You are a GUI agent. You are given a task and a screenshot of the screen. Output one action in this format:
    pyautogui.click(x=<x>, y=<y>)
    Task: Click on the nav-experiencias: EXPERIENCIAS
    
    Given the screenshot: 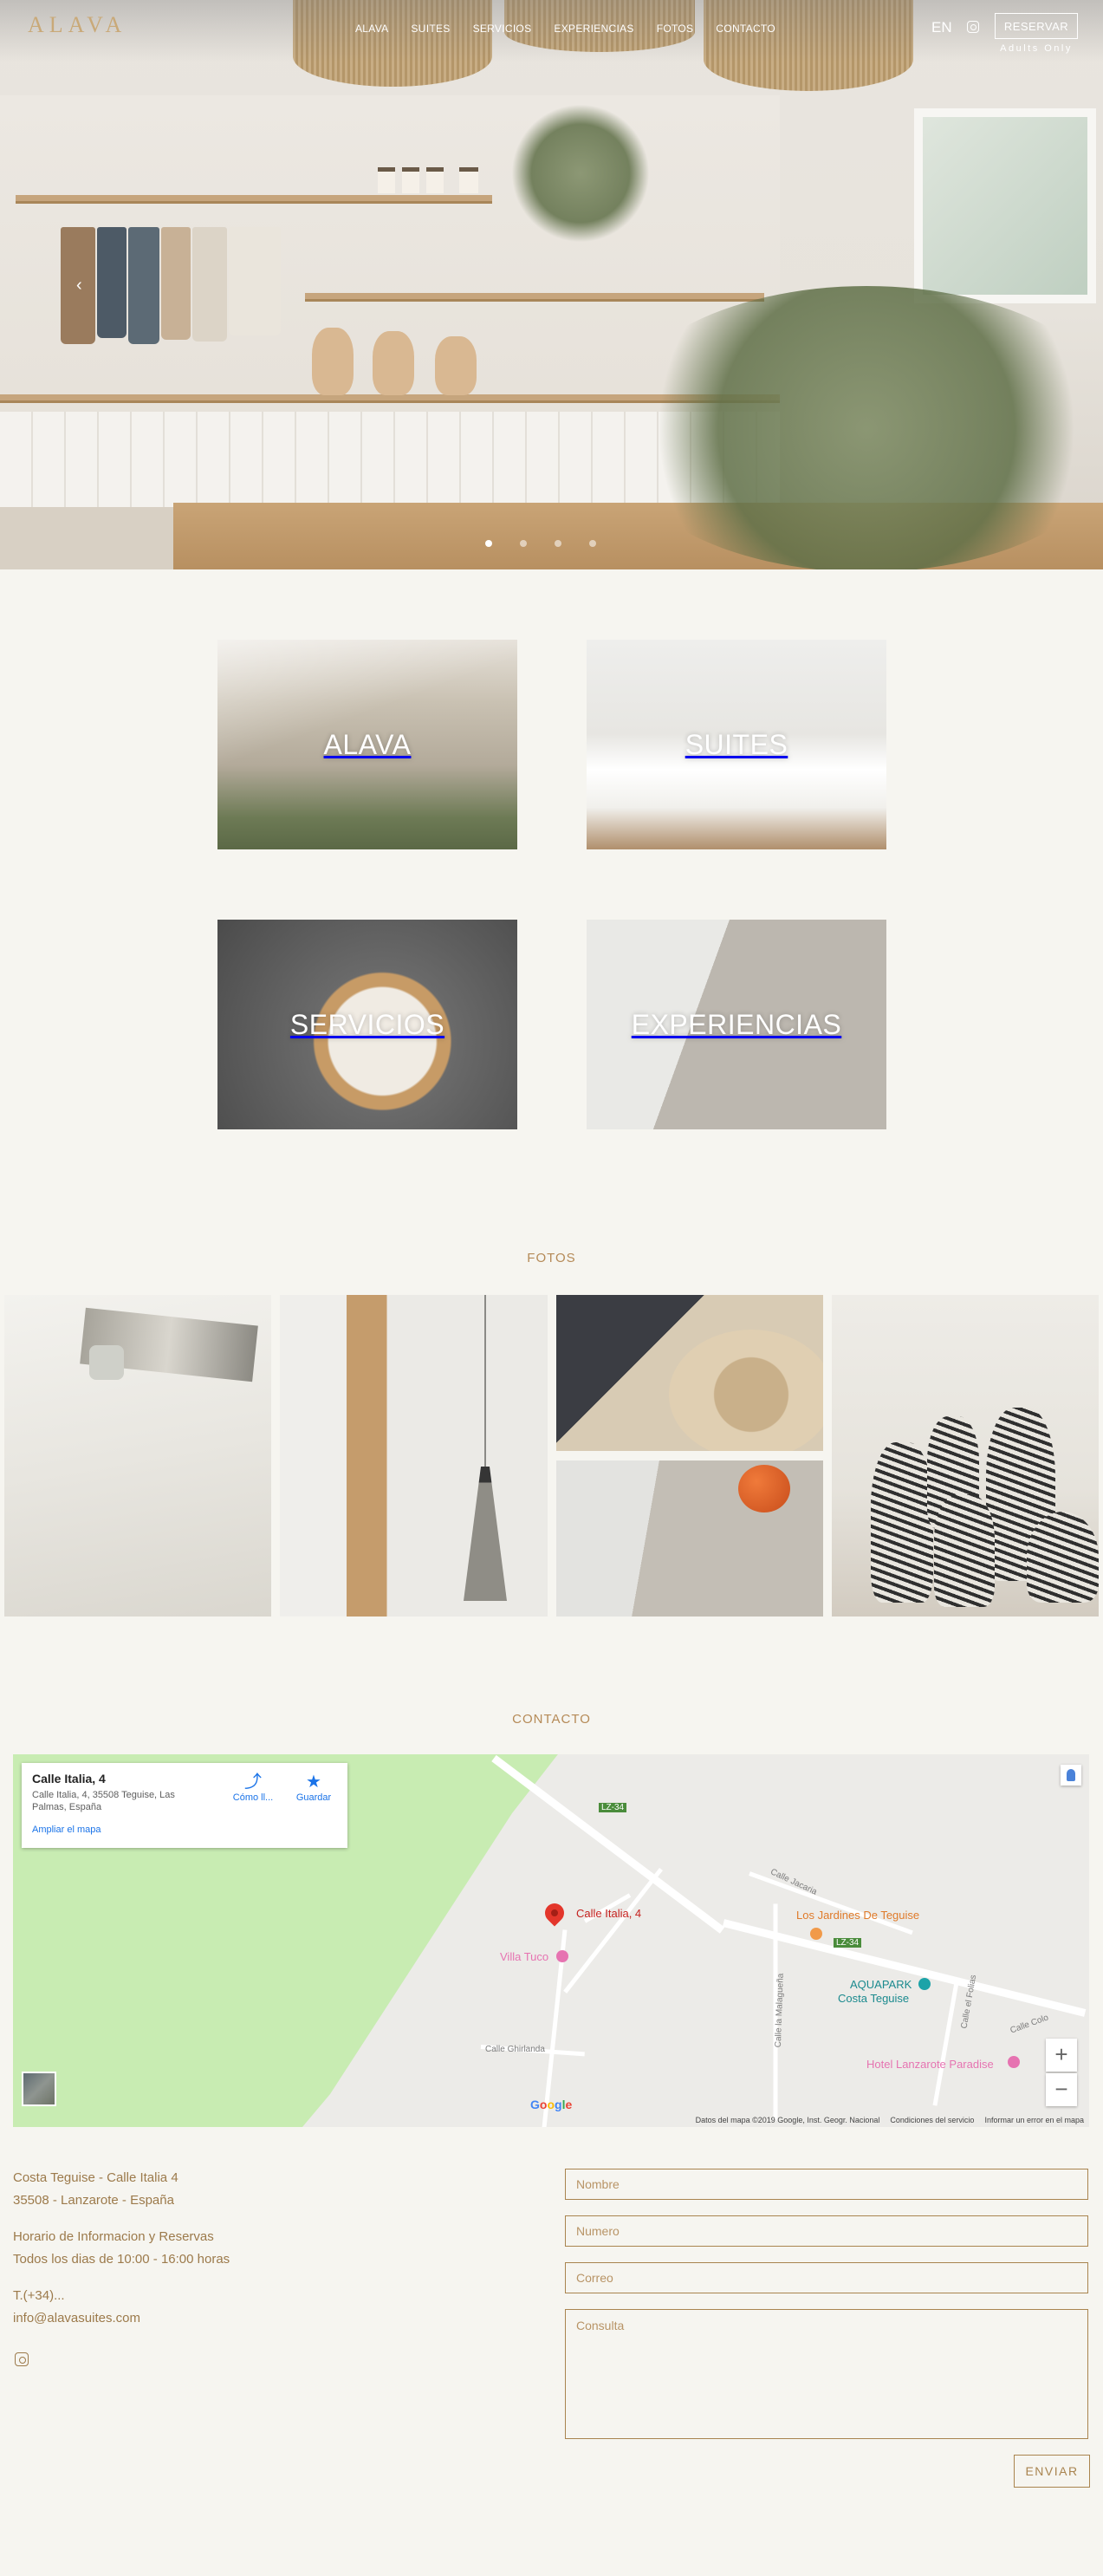 What is the action you would take?
    pyautogui.click(x=593, y=29)
    